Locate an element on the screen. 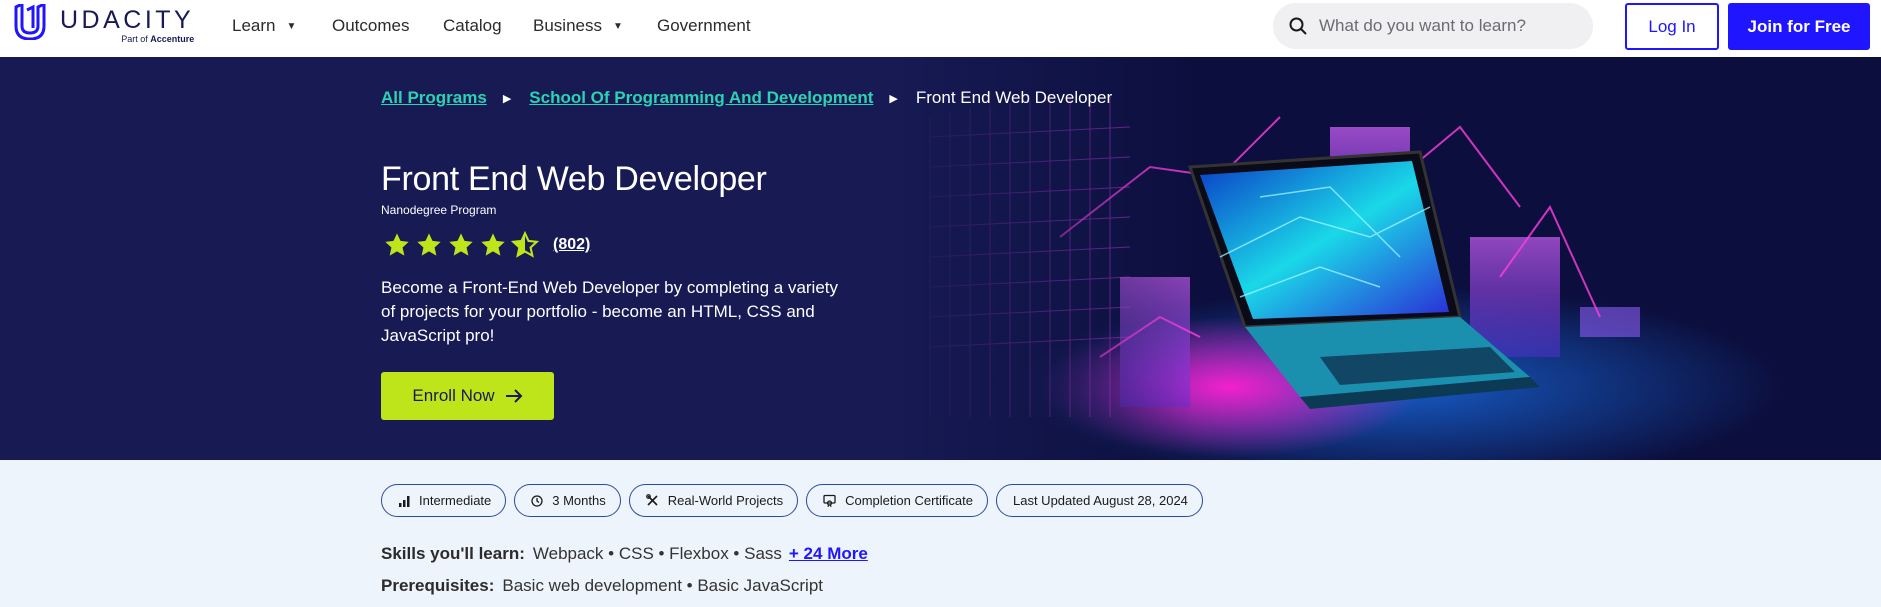  enroll-now-button: Enroll Now is located at coordinates (467, 396).